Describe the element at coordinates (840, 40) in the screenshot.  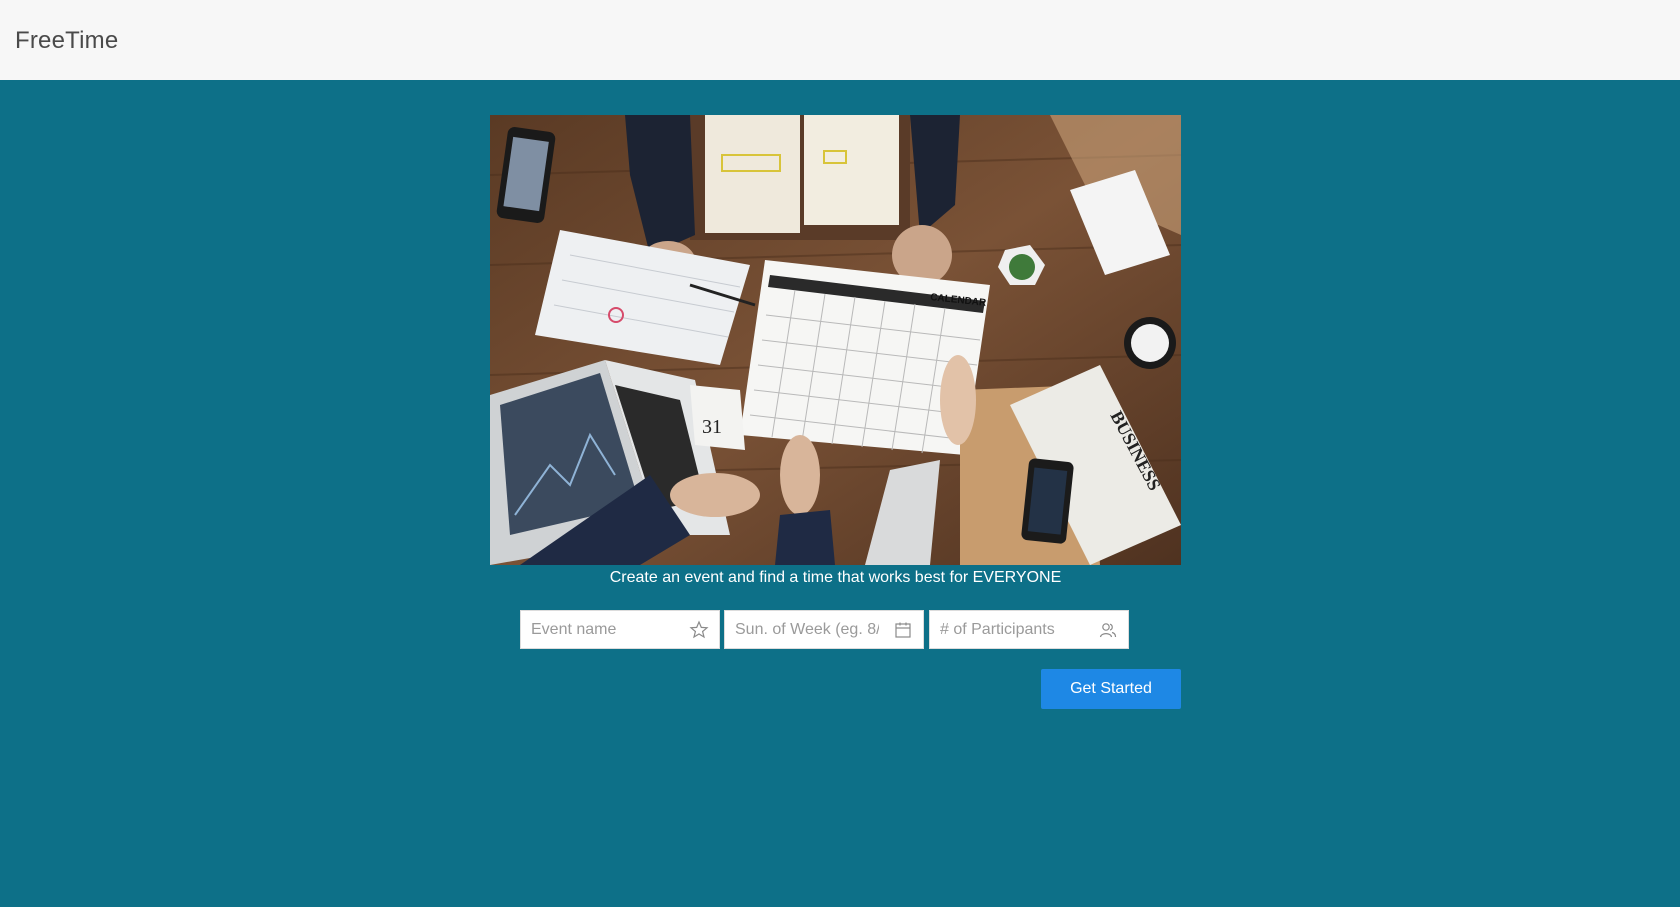
I see `top-navbar: FreeTime` at that location.